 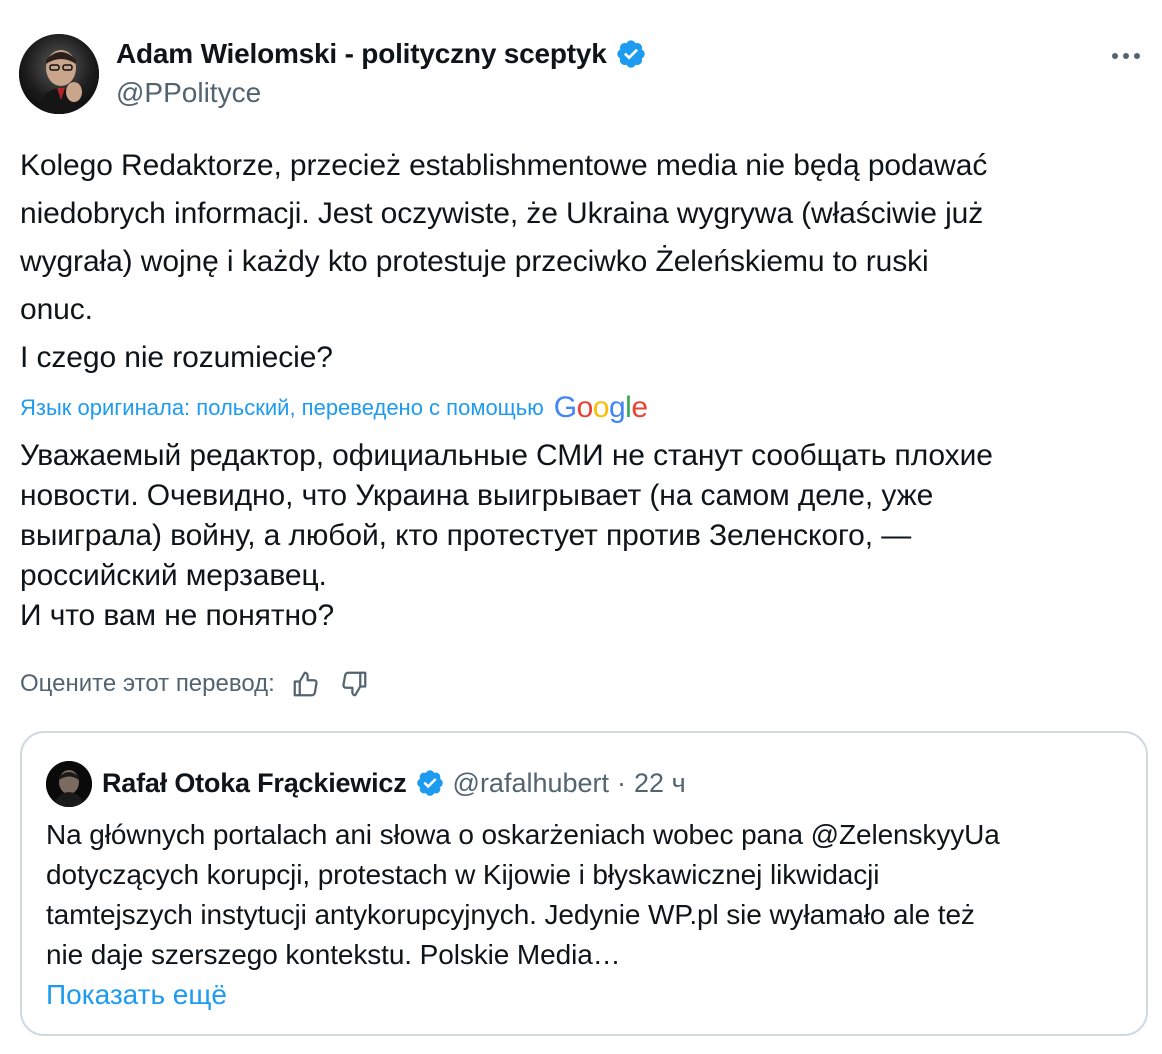 What do you see at coordinates (1115, 56) in the screenshot?
I see `more-horizontal-icon` at bounding box center [1115, 56].